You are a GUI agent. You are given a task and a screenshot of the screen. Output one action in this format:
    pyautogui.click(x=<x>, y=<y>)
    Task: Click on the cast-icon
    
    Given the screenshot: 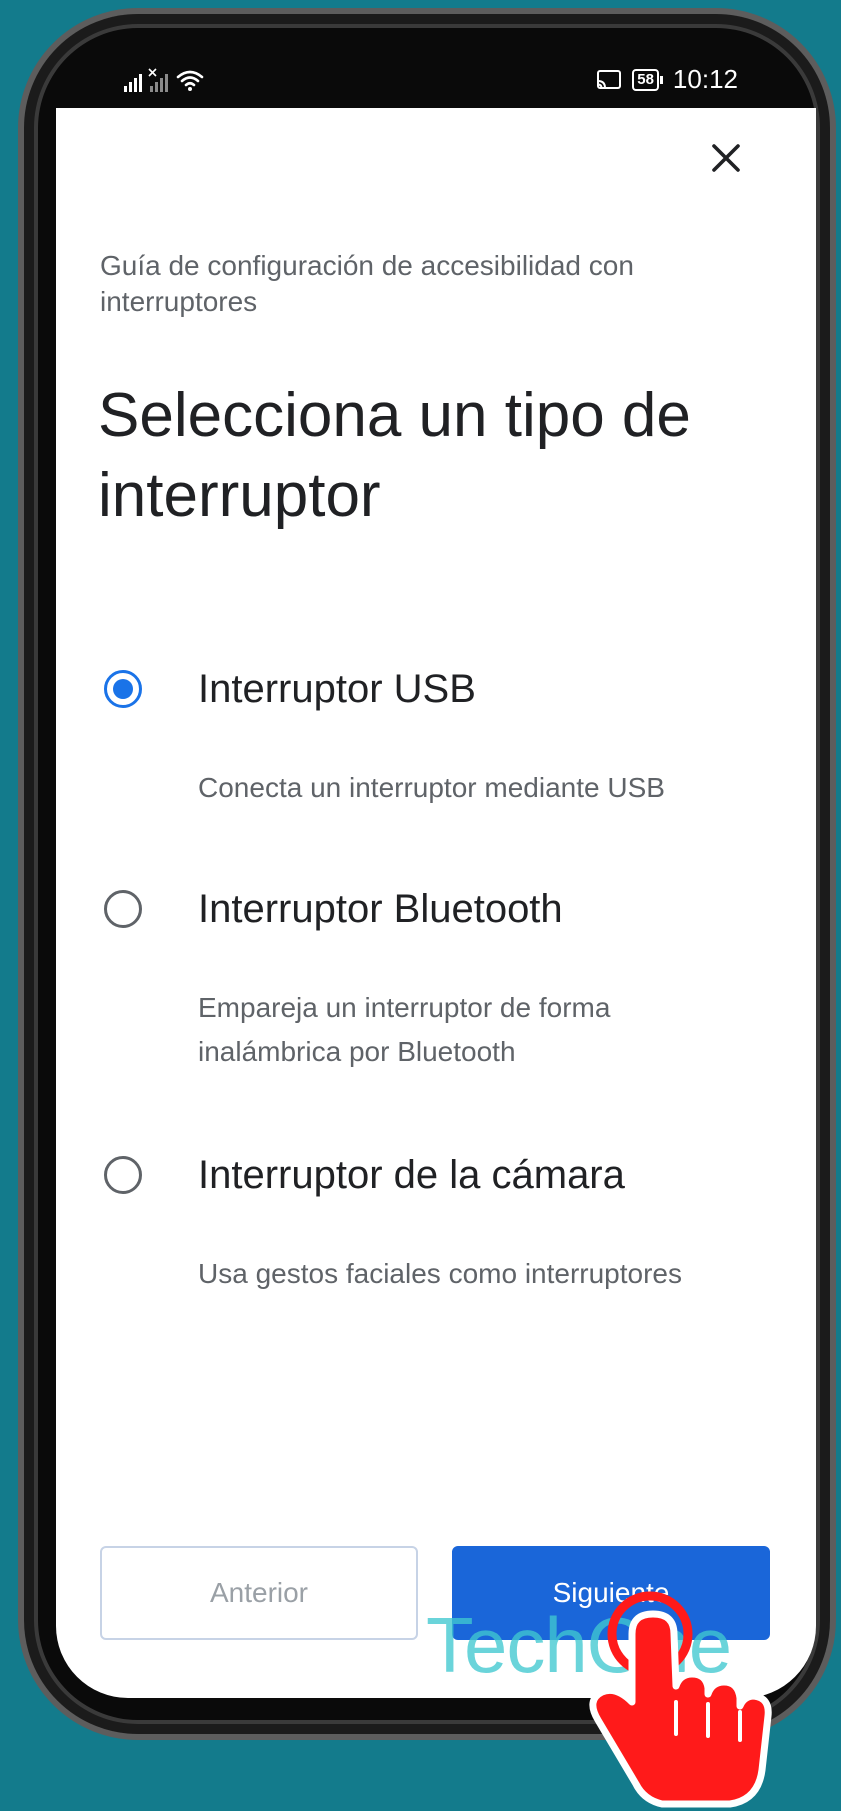 What is the action you would take?
    pyautogui.click(x=609, y=79)
    